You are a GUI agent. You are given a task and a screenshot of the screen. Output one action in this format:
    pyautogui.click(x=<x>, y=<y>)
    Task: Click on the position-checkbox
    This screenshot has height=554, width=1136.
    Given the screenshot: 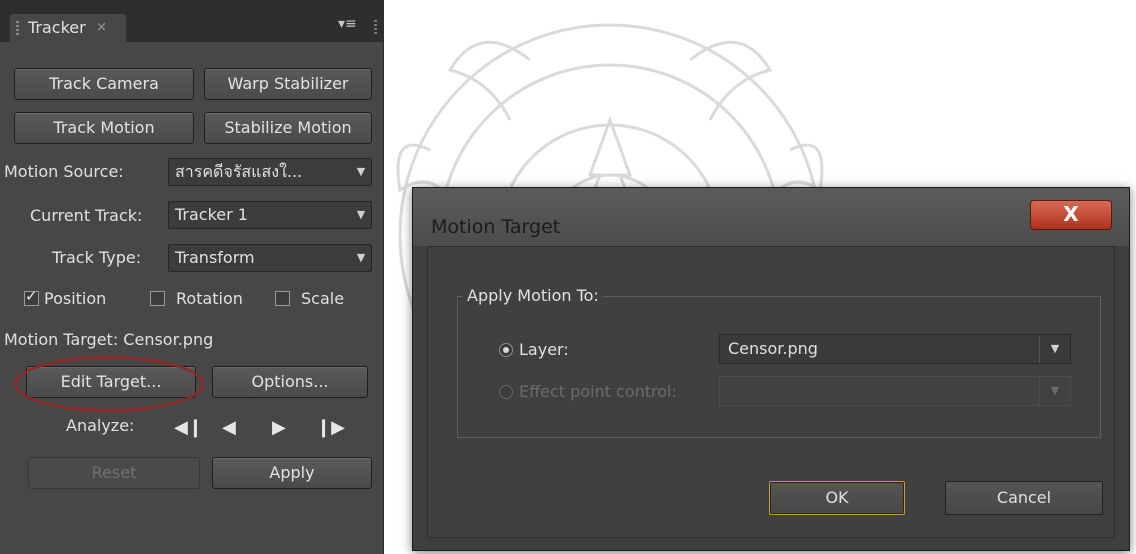 What is the action you would take?
    pyautogui.click(x=31, y=296)
    